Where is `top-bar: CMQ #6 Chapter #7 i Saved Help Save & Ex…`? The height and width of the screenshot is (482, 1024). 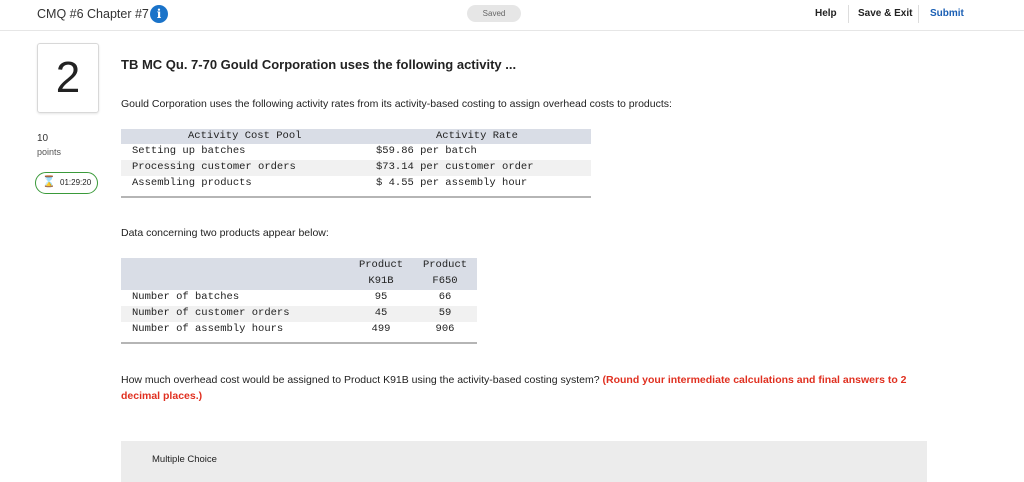 top-bar: CMQ #6 Chapter #7 i Saved Help Save & Ex… is located at coordinates (512, 15).